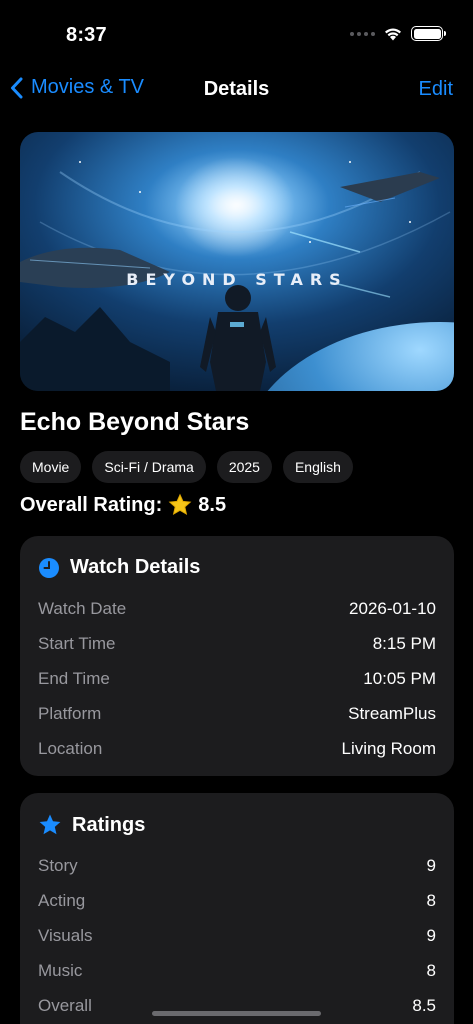  What do you see at coordinates (428, 33) in the screenshot?
I see `battery-icon` at bounding box center [428, 33].